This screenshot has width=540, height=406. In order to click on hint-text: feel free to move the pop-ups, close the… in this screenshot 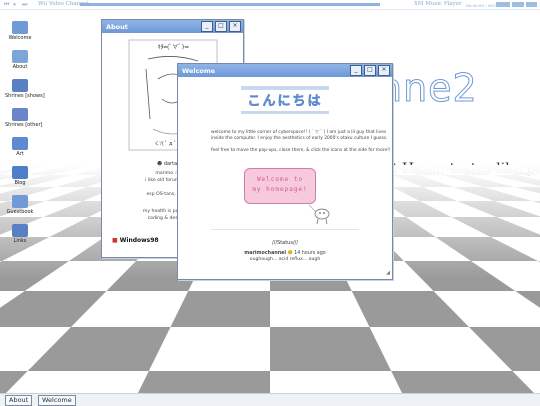, I will do `click(301, 150)`.